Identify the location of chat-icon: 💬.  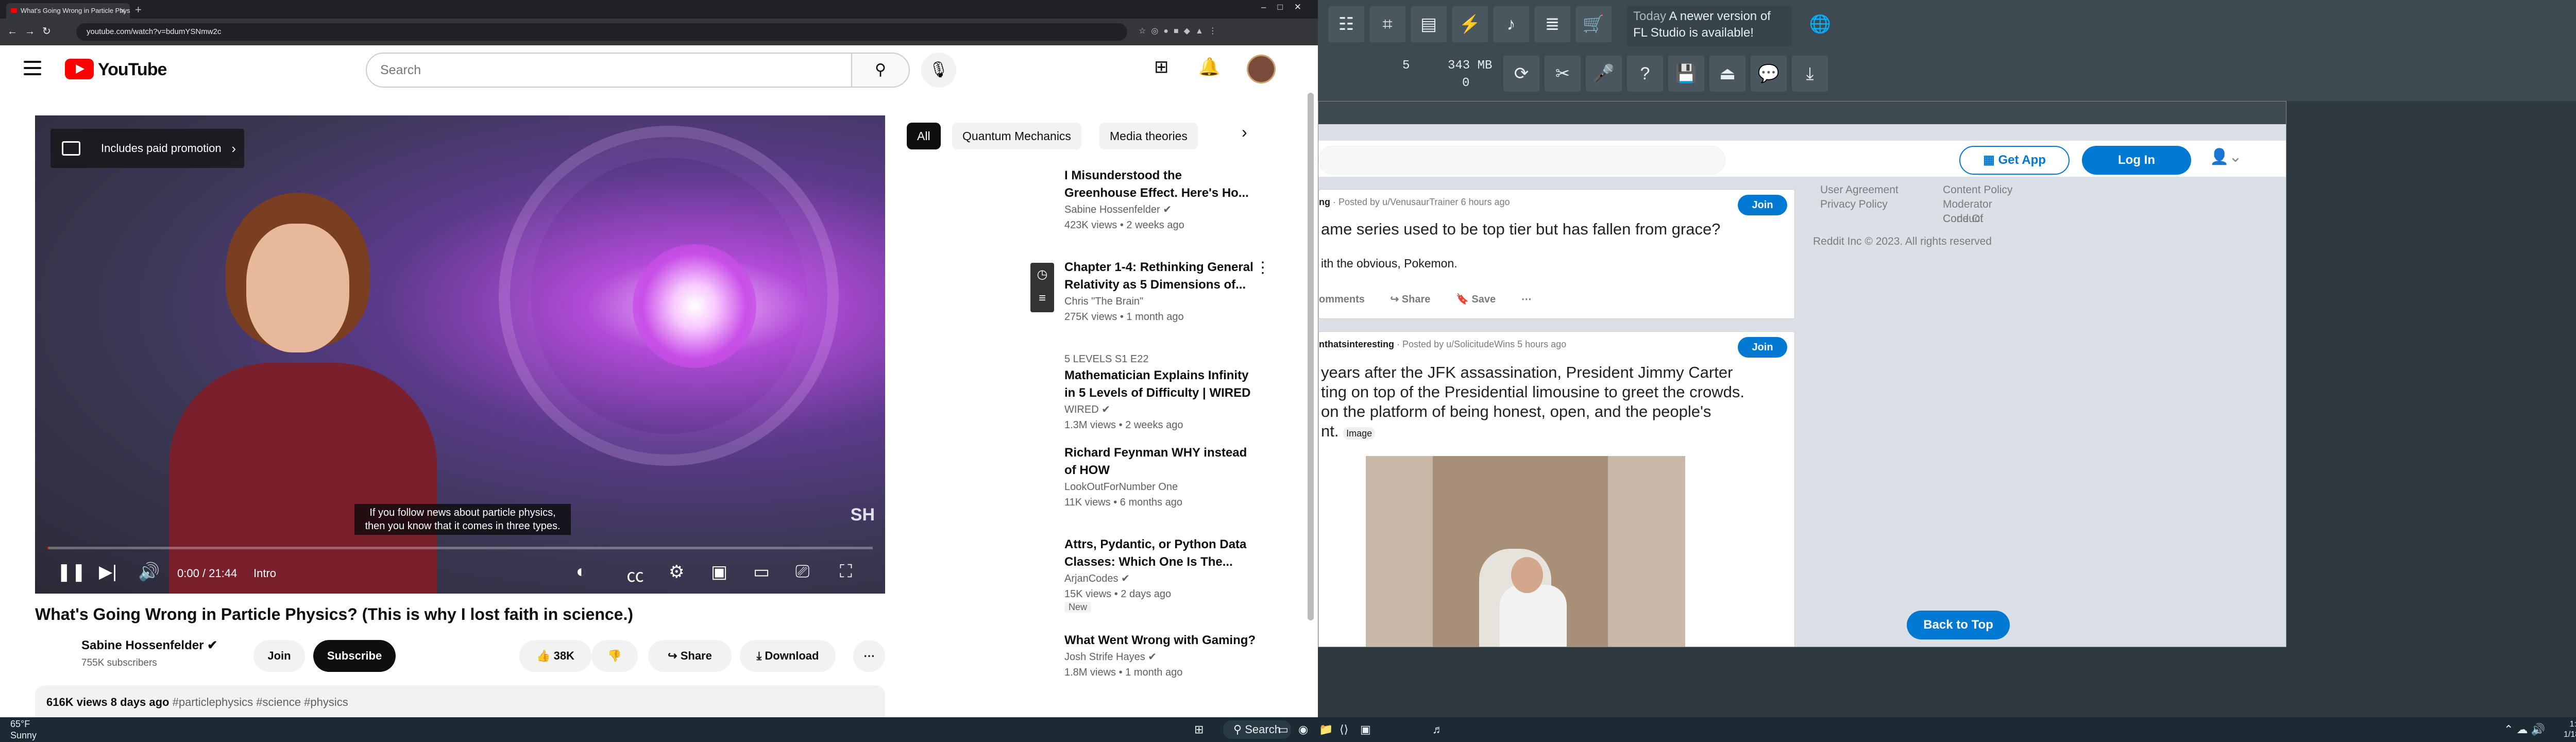
(1769, 74).